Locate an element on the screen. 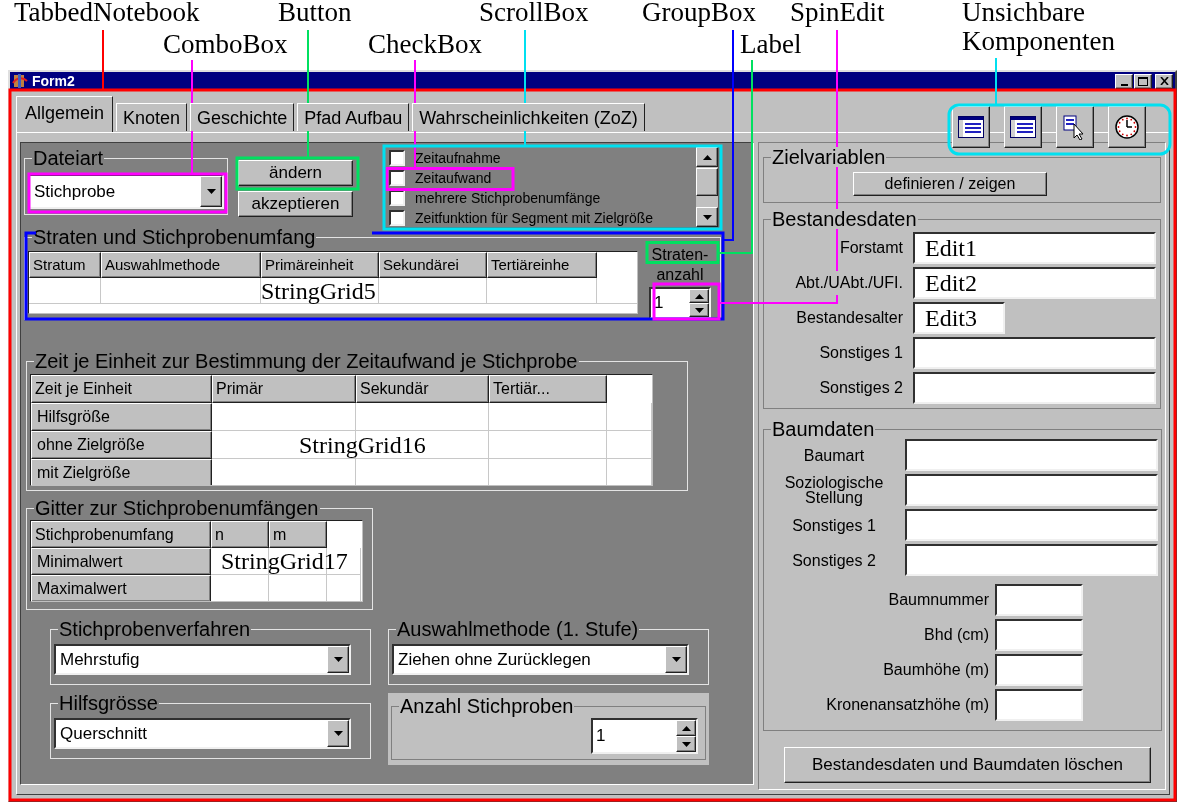 Image resolution: width=1179 pixels, height=807 pixels. window-title: Form2 is located at coordinates (53, 81).